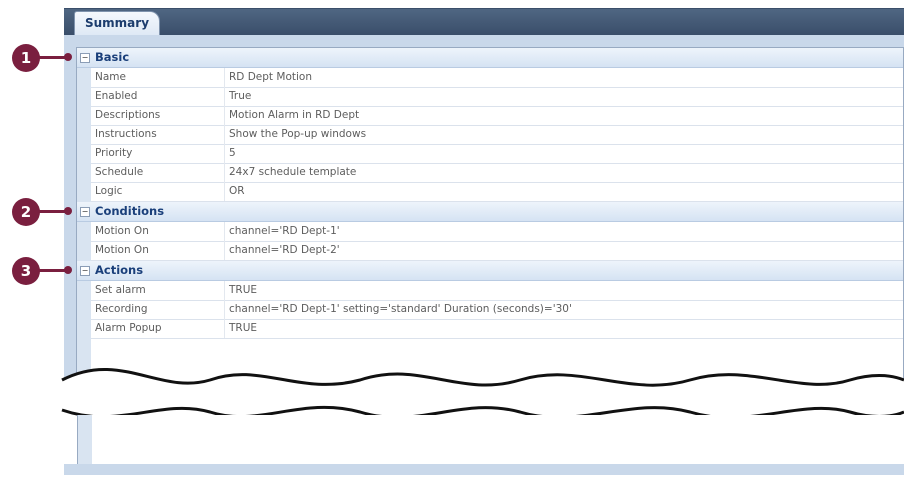 The width and height of the screenshot is (904, 482). I want to click on callout-1-dot, so click(68, 57).